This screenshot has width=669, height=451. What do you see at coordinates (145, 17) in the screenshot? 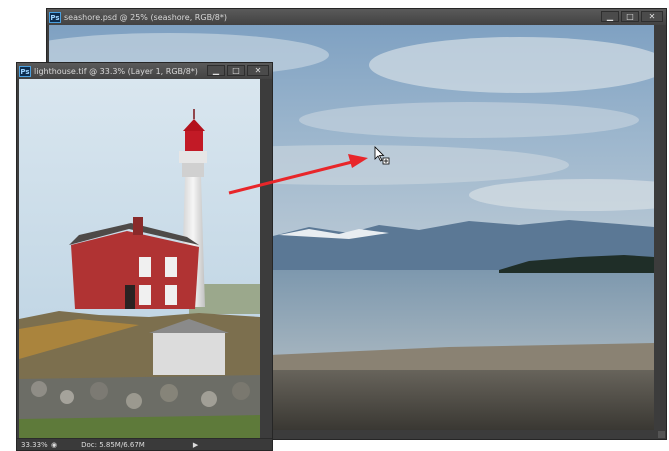
I see `seashore-window-title: seashore.psd @ 25% (seashore, RGB/8*)` at bounding box center [145, 17].